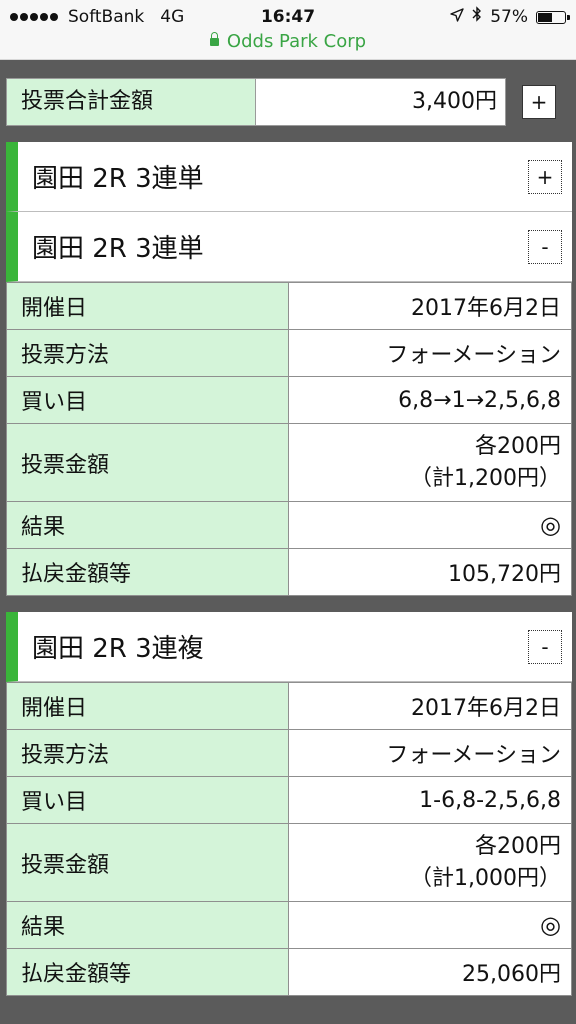 The image size is (576, 1024). Describe the element at coordinates (430, 800) in the screenshot. I see `row-value: 1-6,8-2,5,6,8` at that location.